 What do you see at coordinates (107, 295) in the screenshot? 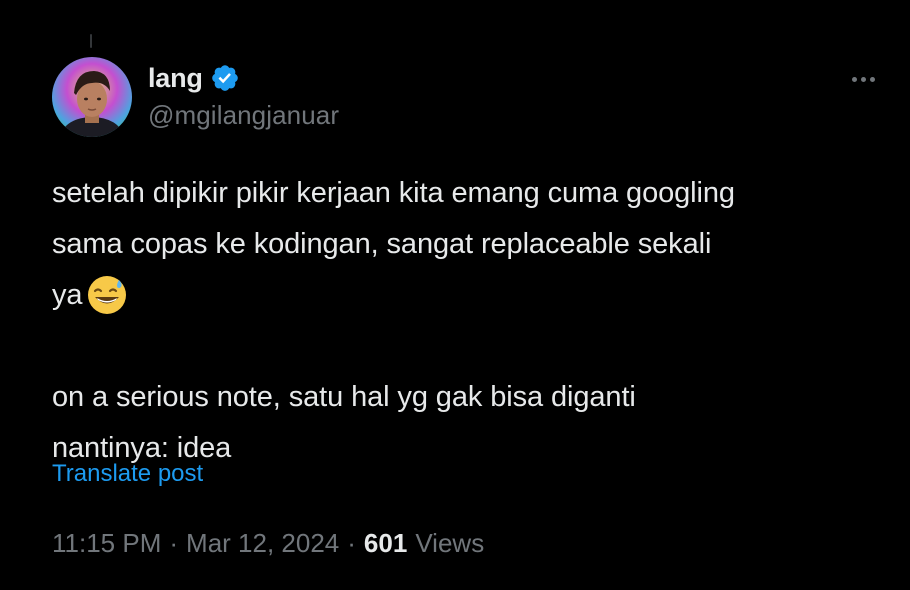
I see `grinning-face-with-sweat-icon` at bounding box center [107, 295].